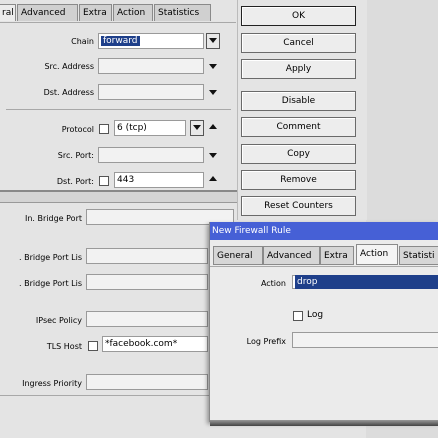 This screenshot has height=438, width=438. I want to click on dst-address-input, so click(151, 92).